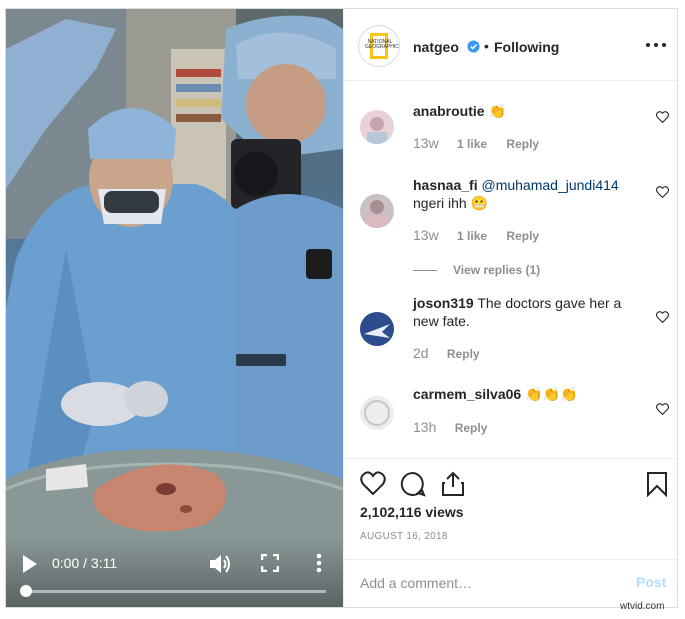 This screenshot has width=685, height=619. Describe the element at coordinates (497, 111) in the screenshot. I see `comment-text: 👏` at that location.